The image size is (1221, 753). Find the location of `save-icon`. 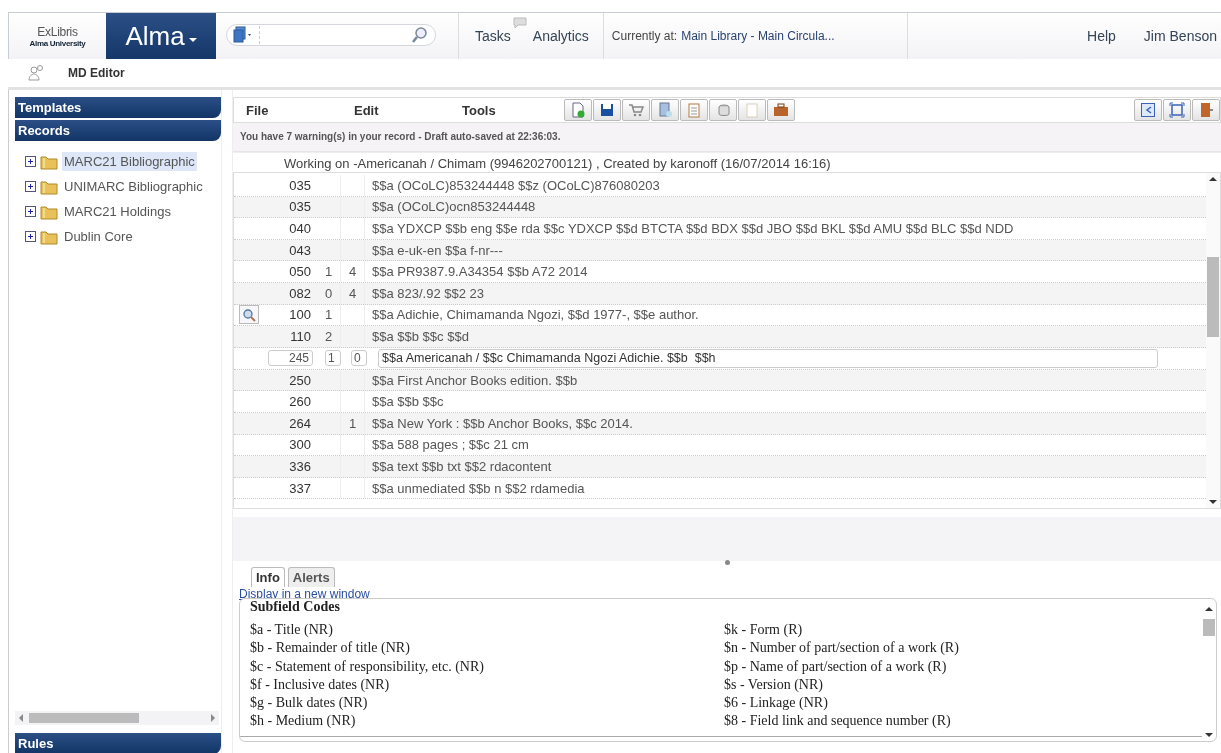

save-icon is located at coordinates (607, 110).